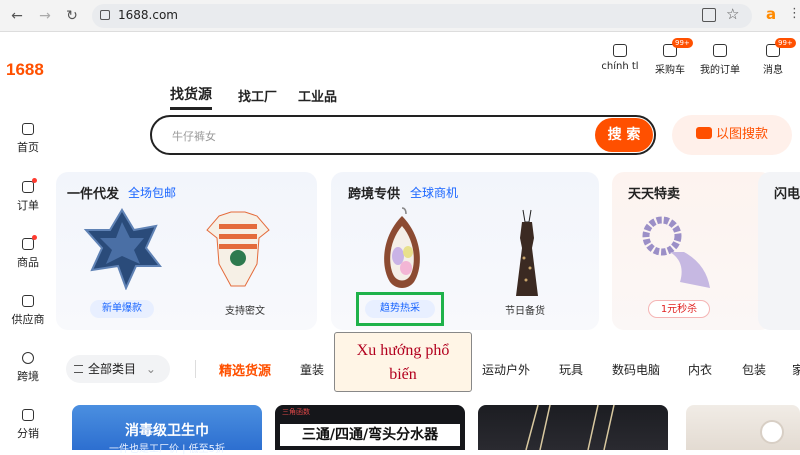  I want to click on sidebar-item-crossborder: 跨境, so click(28, 368).